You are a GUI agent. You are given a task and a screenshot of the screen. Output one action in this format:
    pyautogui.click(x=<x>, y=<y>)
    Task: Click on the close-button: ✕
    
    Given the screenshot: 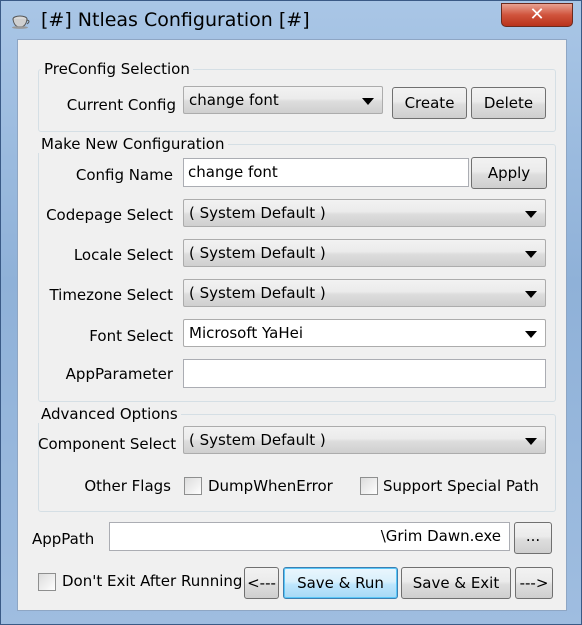 What is the action you would take?
    pyautogui.click(x=537, y=15)
    